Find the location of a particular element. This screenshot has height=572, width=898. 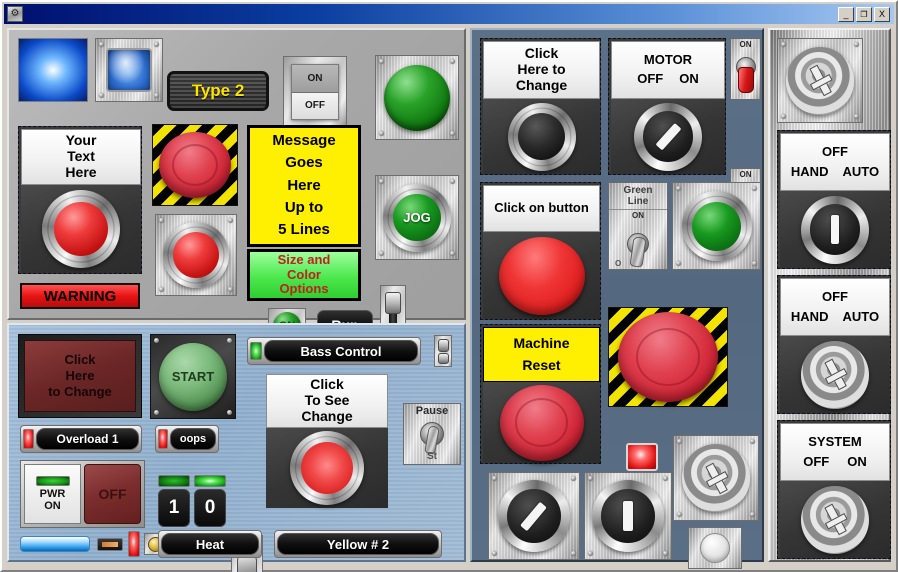

bass-control-lamp is located at coordinates (256, 351).